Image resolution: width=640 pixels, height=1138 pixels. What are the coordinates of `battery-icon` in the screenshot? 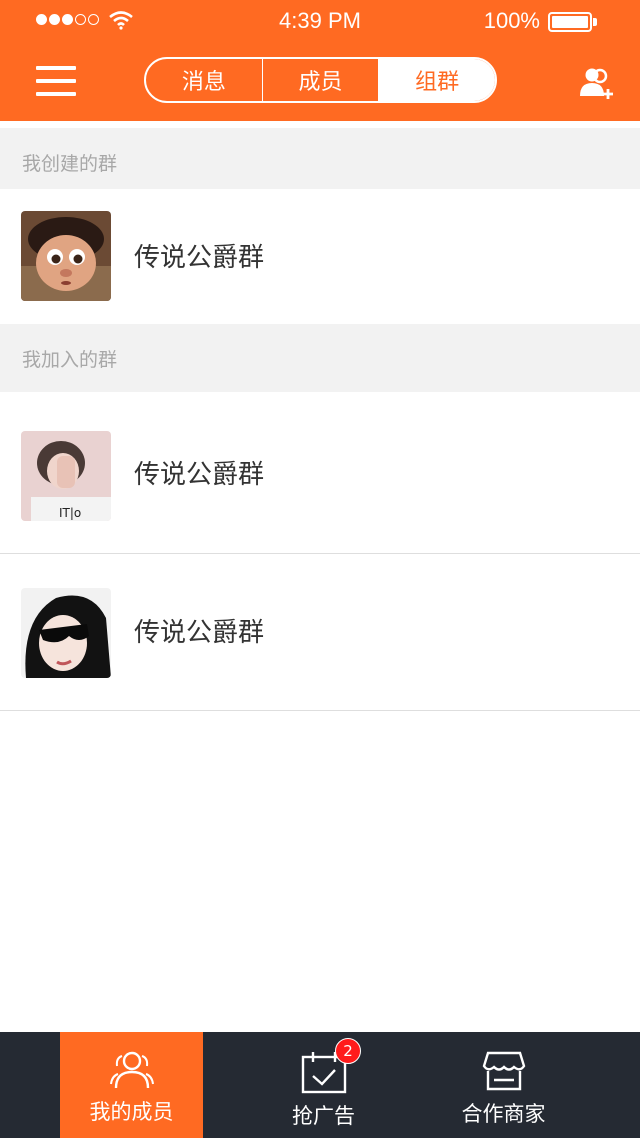 It's located at (570, 22).